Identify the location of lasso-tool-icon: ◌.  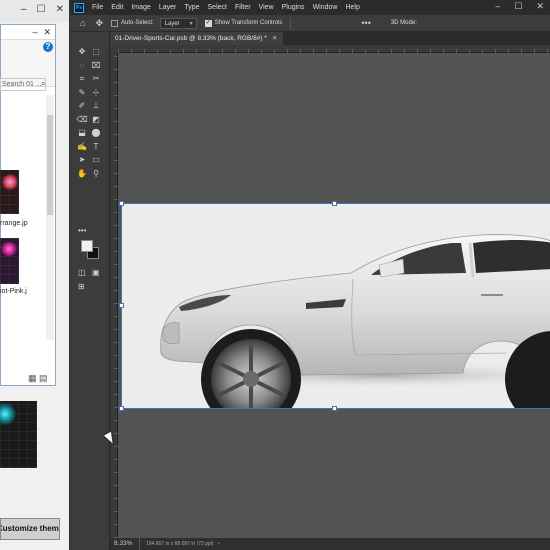
(82, 65).